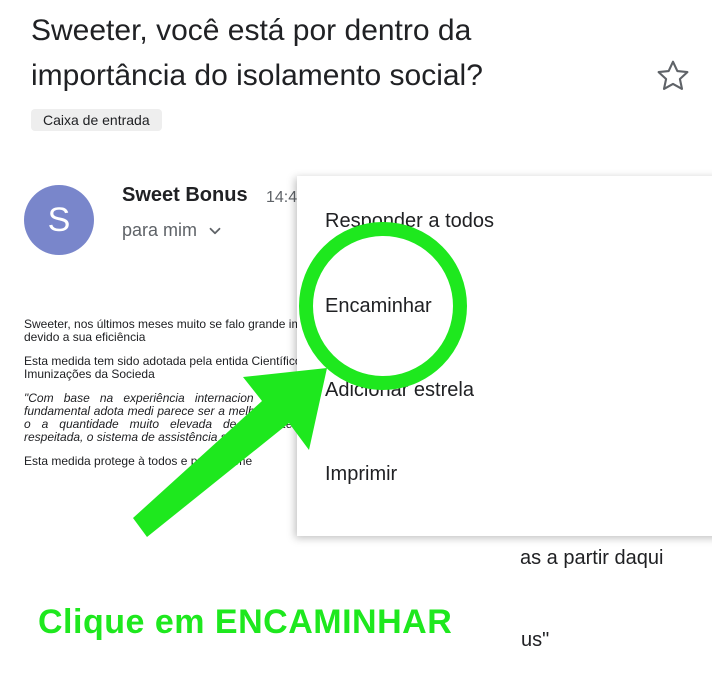  I want to click on email-time: 14:4, so click(282, 197).